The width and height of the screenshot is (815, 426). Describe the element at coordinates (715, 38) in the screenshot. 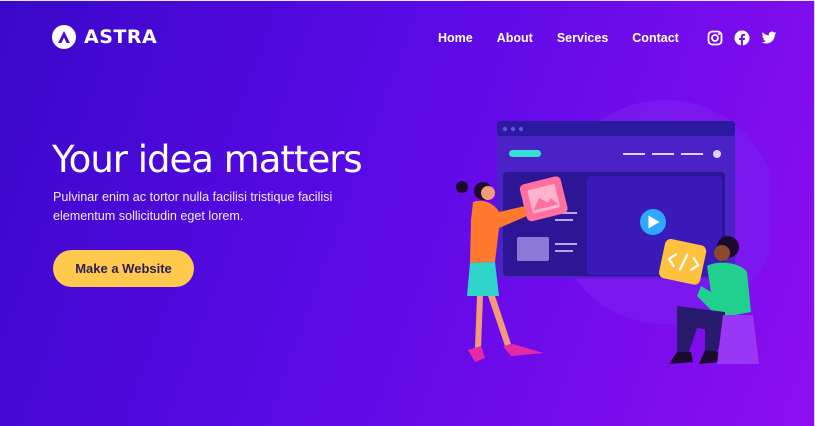

I see `instagram-icon` at that location.